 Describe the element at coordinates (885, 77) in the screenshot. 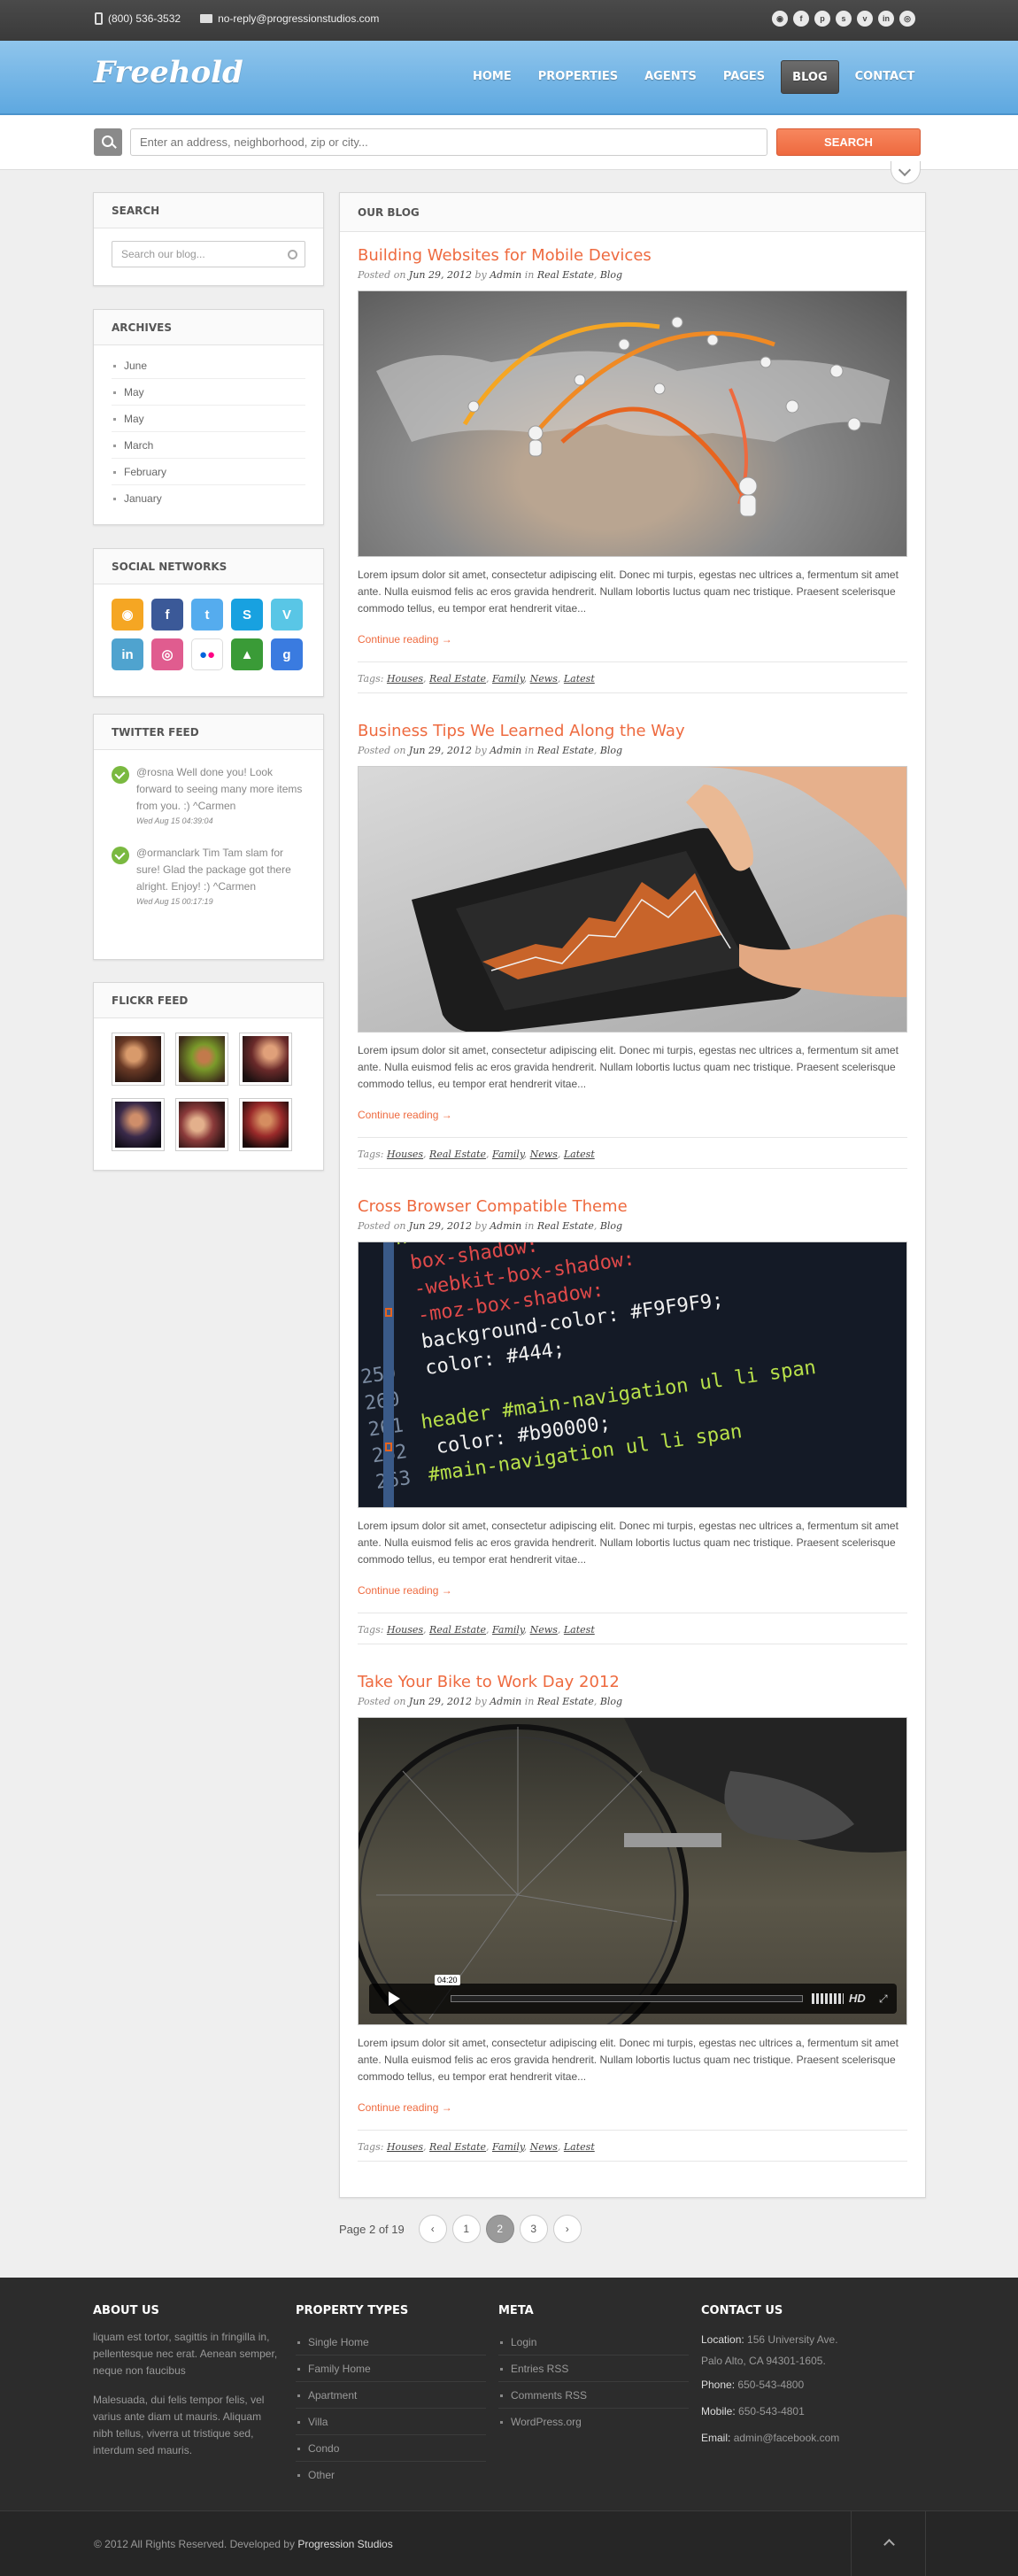

I see `nav-contact: CONTACT` at that location.